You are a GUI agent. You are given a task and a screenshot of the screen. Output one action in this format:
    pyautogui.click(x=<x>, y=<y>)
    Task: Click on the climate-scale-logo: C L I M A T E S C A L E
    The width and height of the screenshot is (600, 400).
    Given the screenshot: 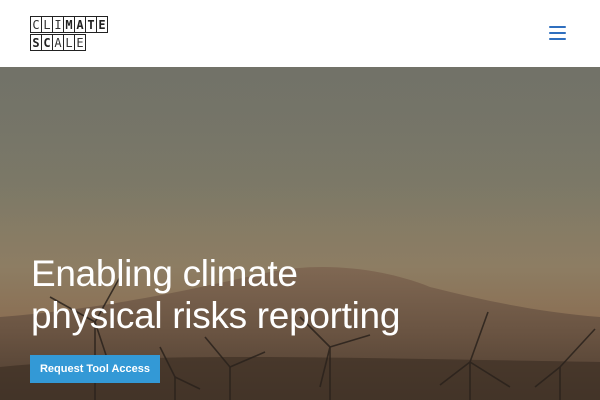 What is the action you would take?
    pyautogui.click(x=70, y=33)
    